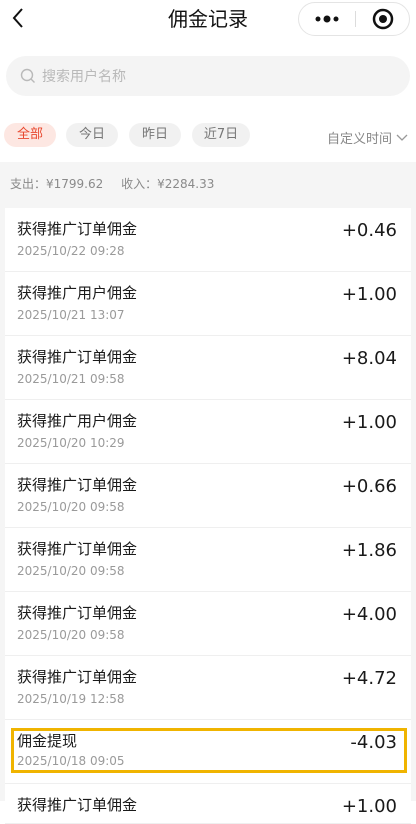  What do you see at coordinates (369, 614) in the screenshot?
I see `record-amount: +4.00` at bounding box center [369, 614].